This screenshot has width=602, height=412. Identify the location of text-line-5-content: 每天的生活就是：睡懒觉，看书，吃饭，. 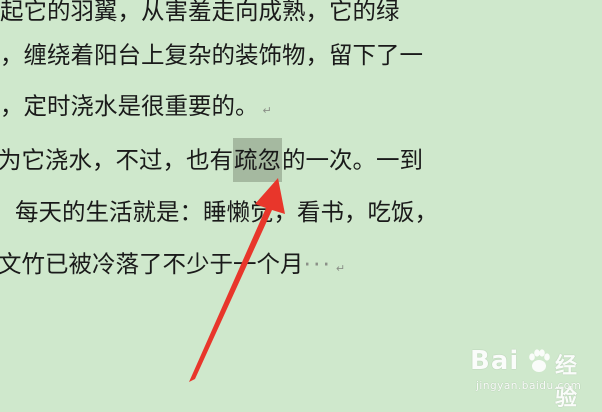
(226, 212).